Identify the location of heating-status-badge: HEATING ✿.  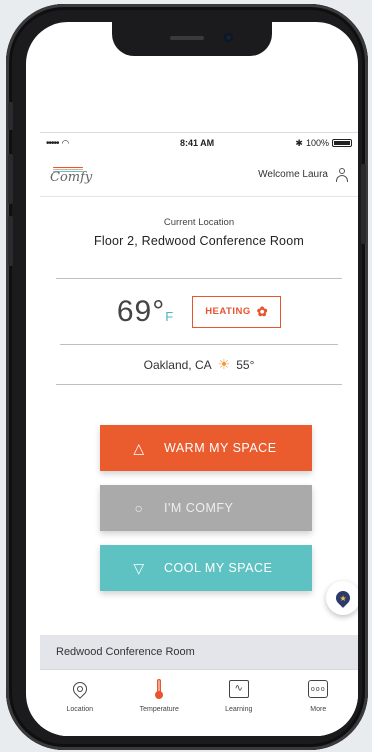
(237, 311).